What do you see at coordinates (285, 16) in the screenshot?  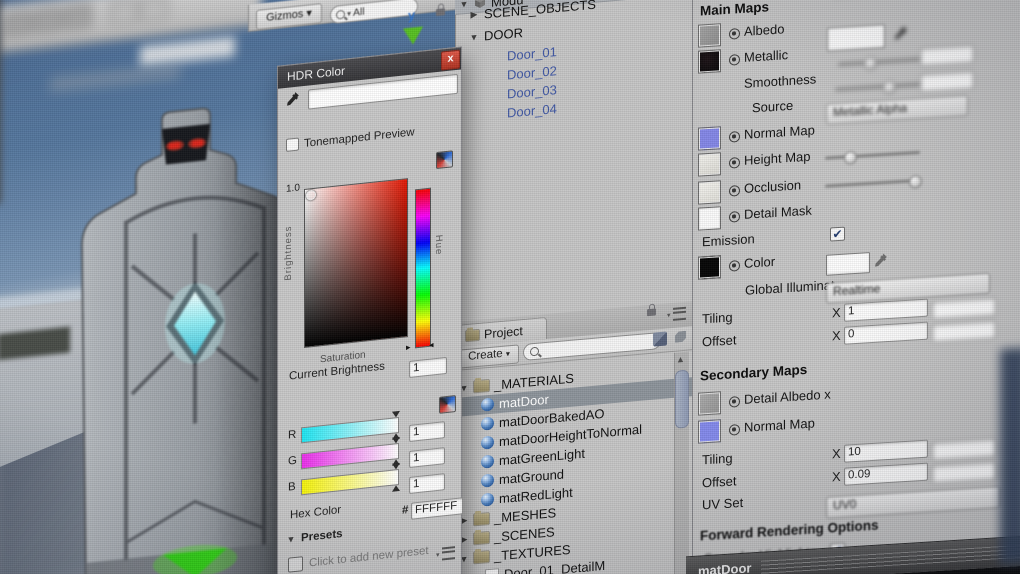 I see `gizmos-label: Gizmos` at bounding box center [285, 16].